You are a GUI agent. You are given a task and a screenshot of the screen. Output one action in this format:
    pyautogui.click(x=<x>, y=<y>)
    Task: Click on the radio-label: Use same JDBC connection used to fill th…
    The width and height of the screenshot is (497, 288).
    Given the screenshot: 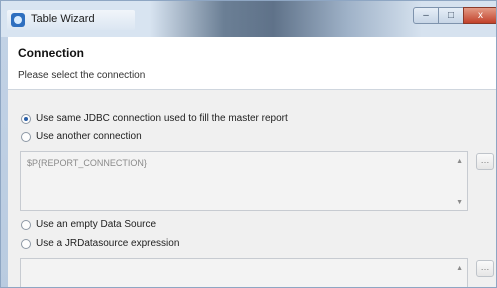 What is the action you would take?
    pyautogui.click(x=162, y=118)
    